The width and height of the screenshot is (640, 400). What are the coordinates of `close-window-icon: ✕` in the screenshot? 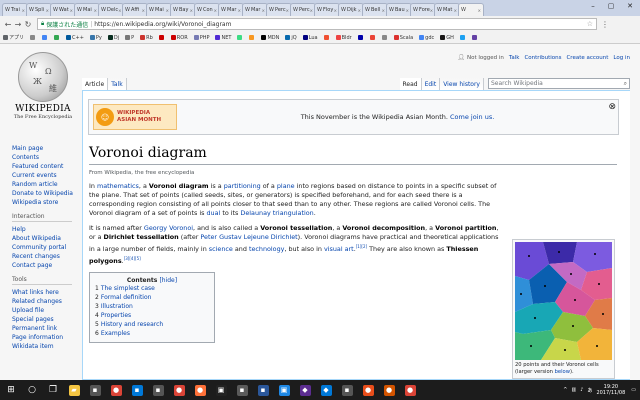 It's located at (630, 6).